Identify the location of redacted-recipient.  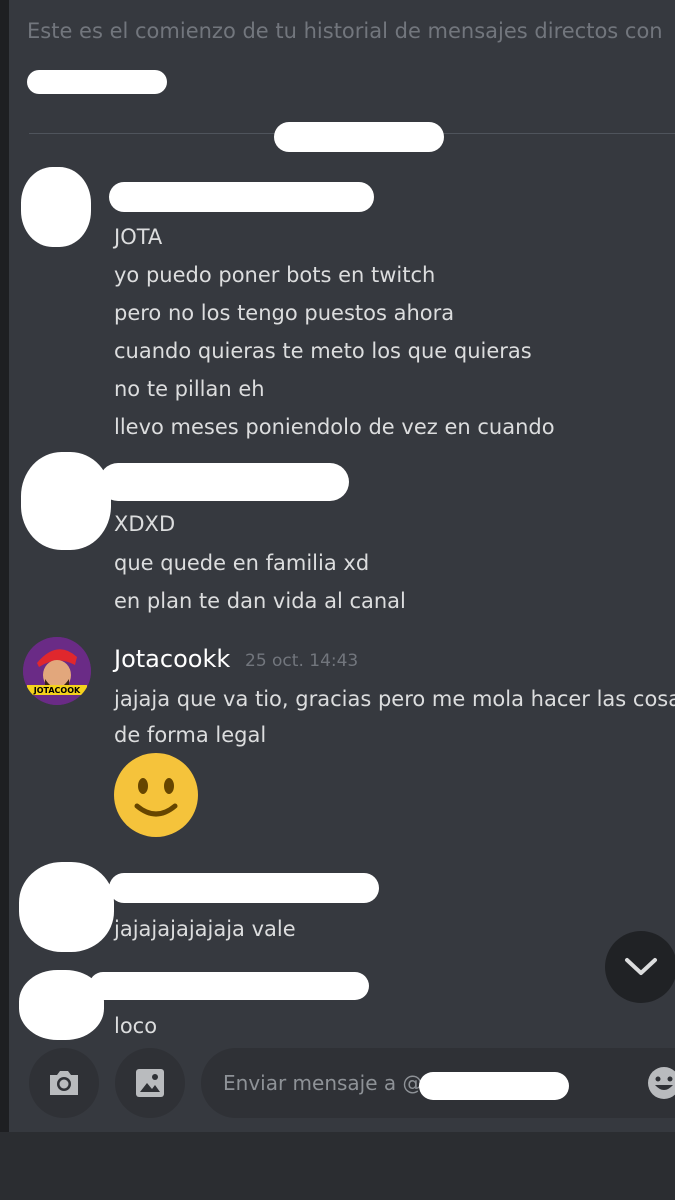
(494, 1086).